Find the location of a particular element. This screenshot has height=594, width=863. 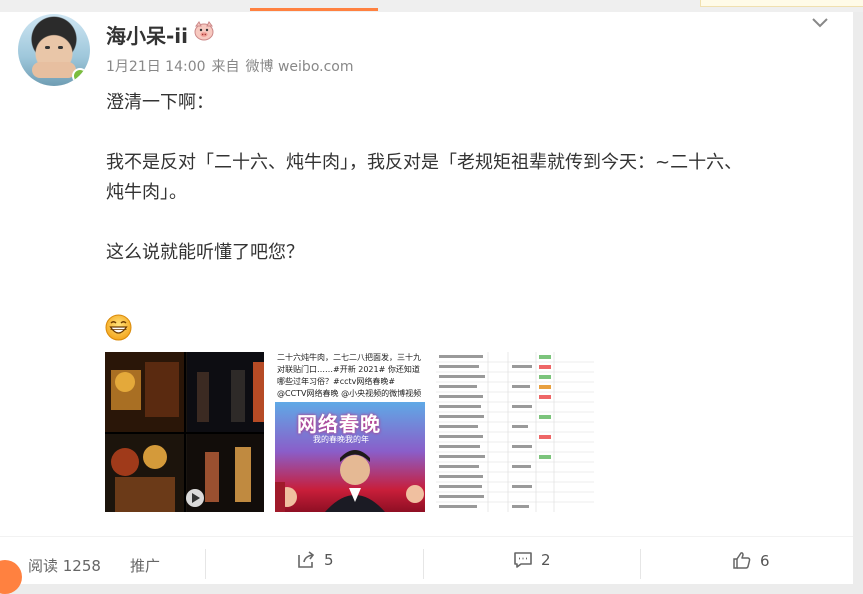

avatar is located at coordinates (54, 50).